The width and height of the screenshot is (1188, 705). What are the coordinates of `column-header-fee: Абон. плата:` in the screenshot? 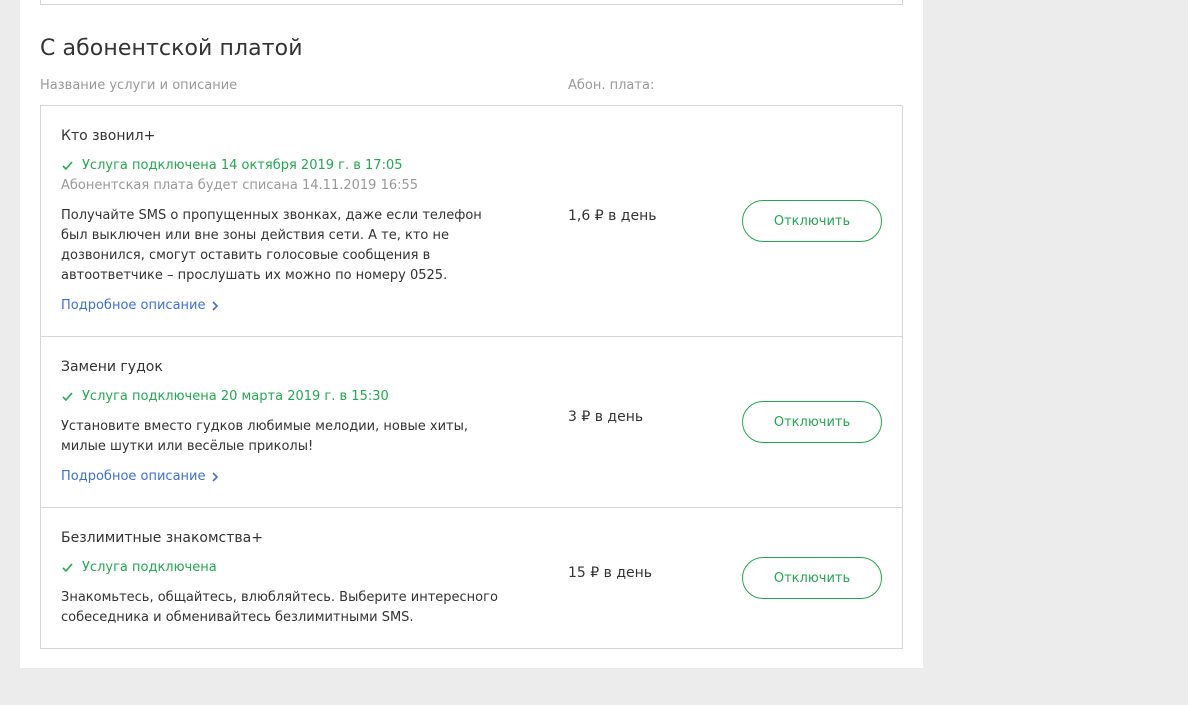 It's located at (611, 85).